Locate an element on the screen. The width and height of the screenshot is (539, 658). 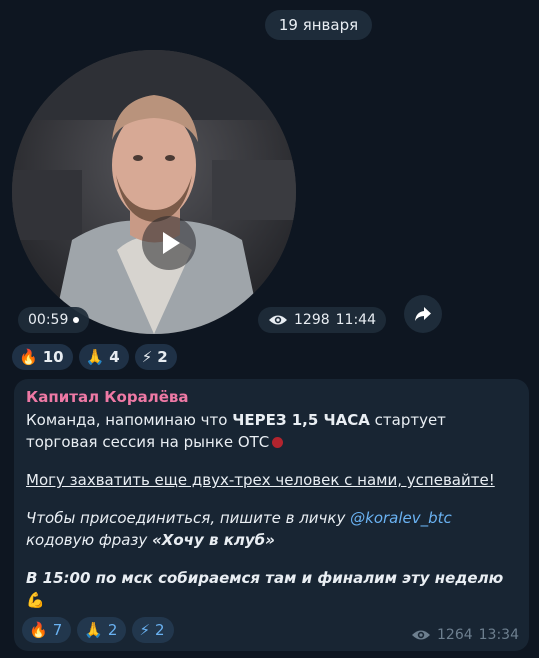
video-meta: 1298 11:44 is located at coordinates (322, 320).